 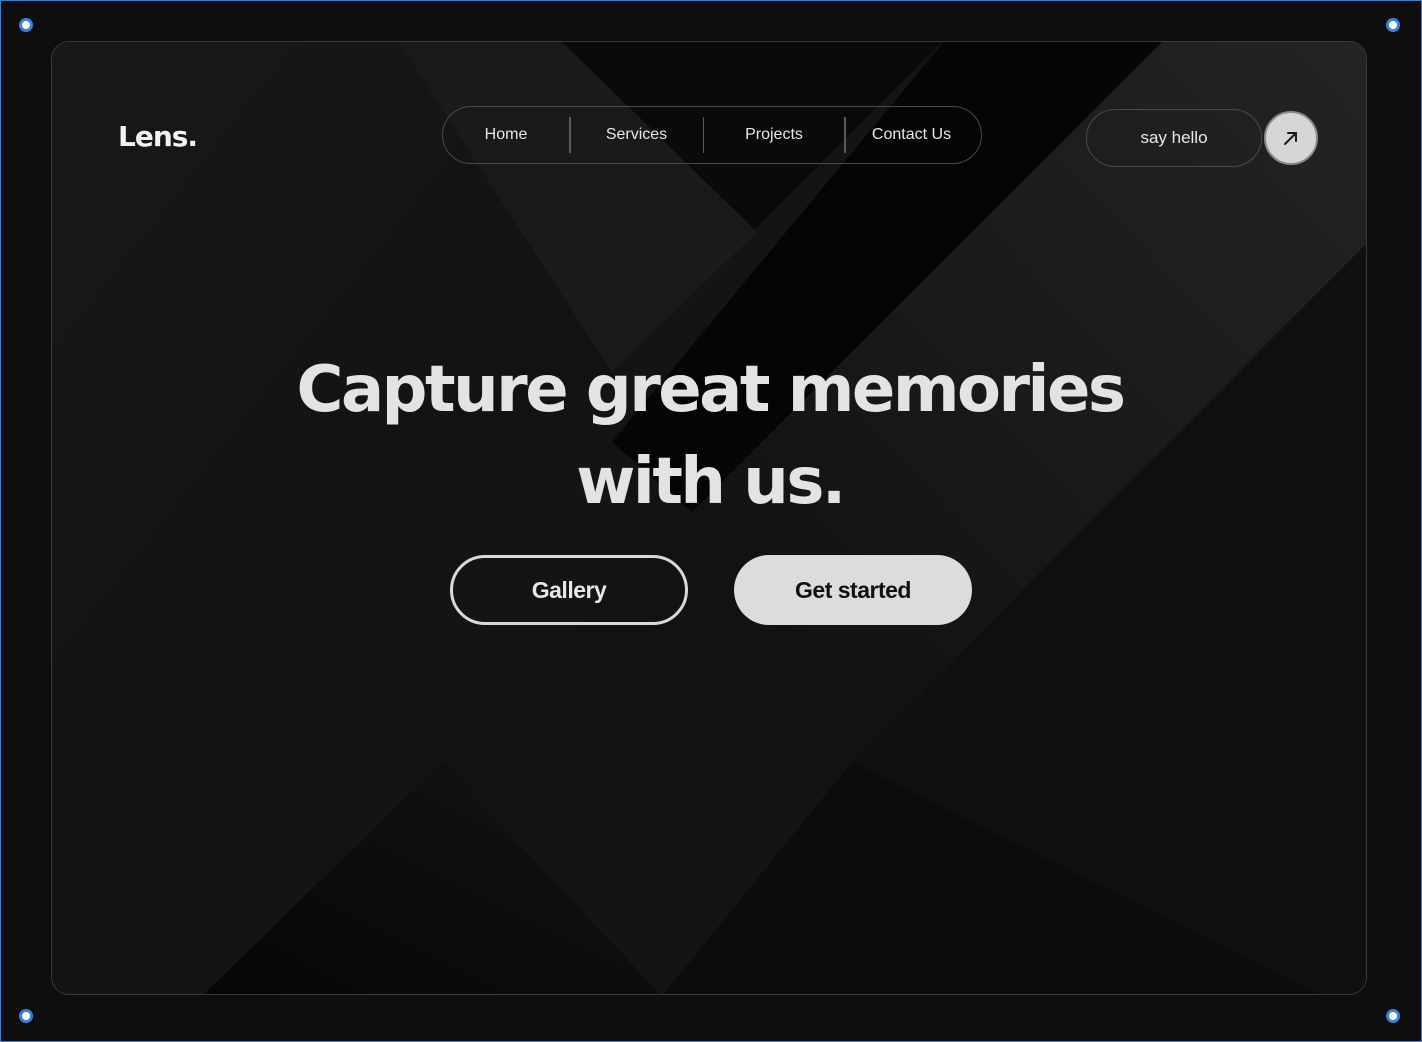 I want to click on nav-item-home: Home, so click(x=506, y=135).